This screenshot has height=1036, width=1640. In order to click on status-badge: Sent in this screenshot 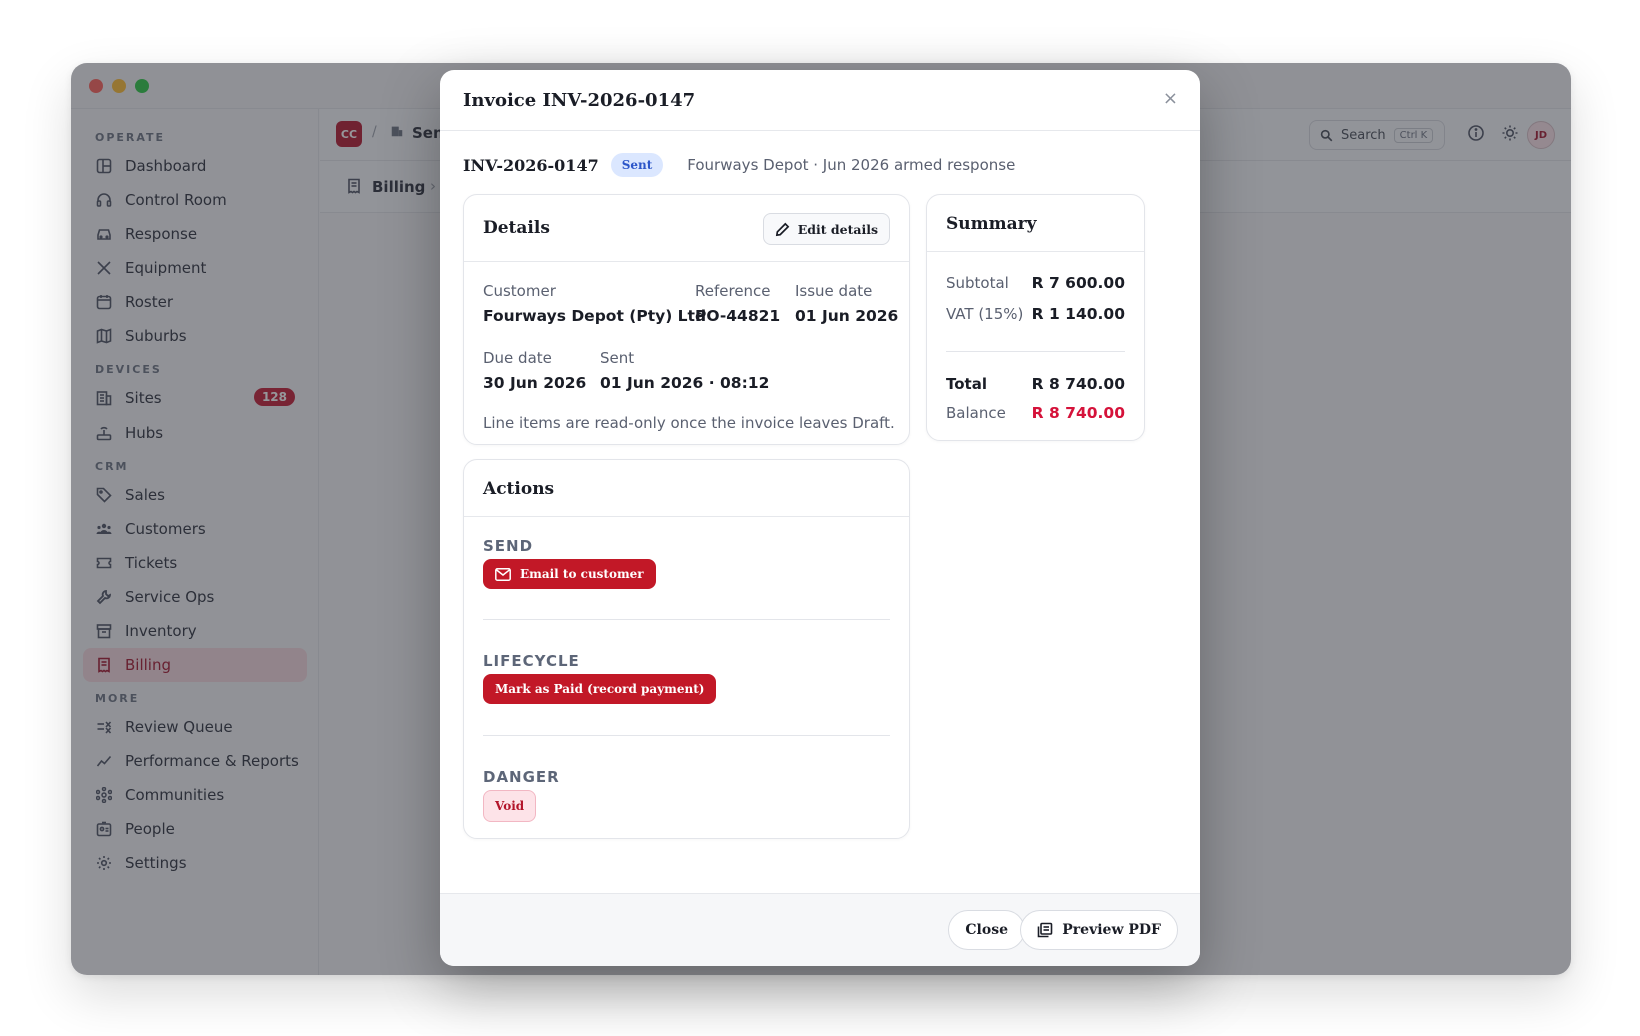, I will do `click(637, 165)`.